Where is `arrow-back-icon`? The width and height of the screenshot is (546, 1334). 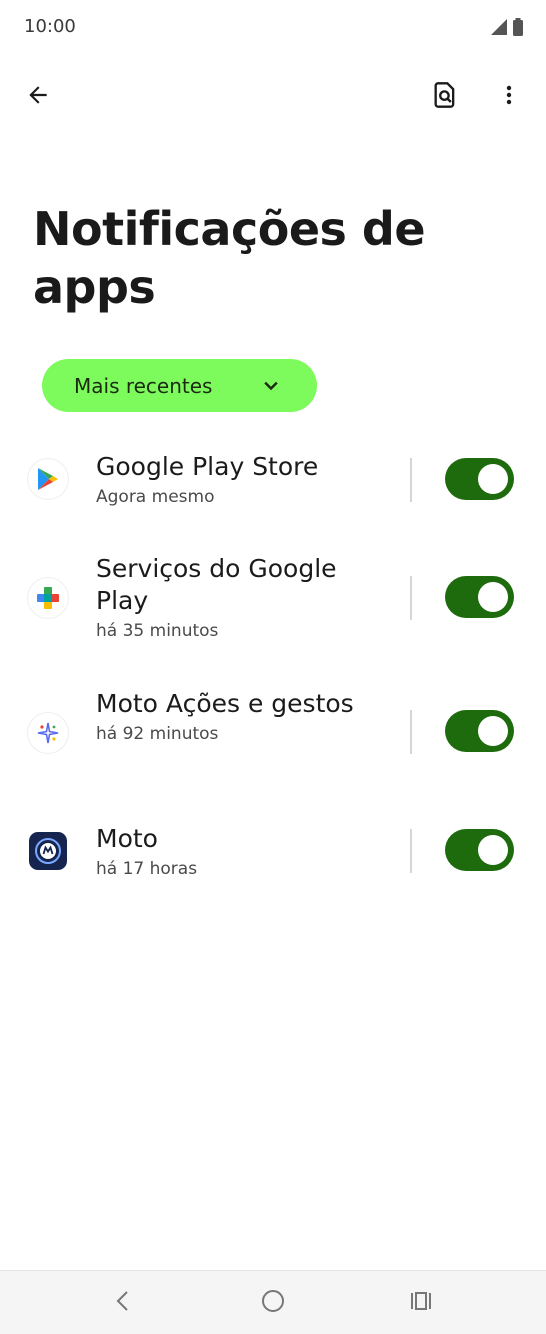
arrow-back-icon is located at coordinates (38, 97).